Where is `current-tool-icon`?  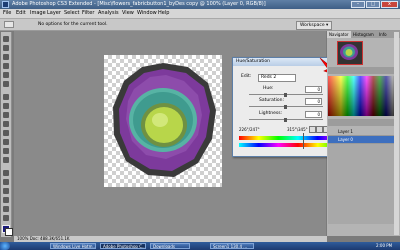 current-tool-icon is located at coordinates (9, 24).